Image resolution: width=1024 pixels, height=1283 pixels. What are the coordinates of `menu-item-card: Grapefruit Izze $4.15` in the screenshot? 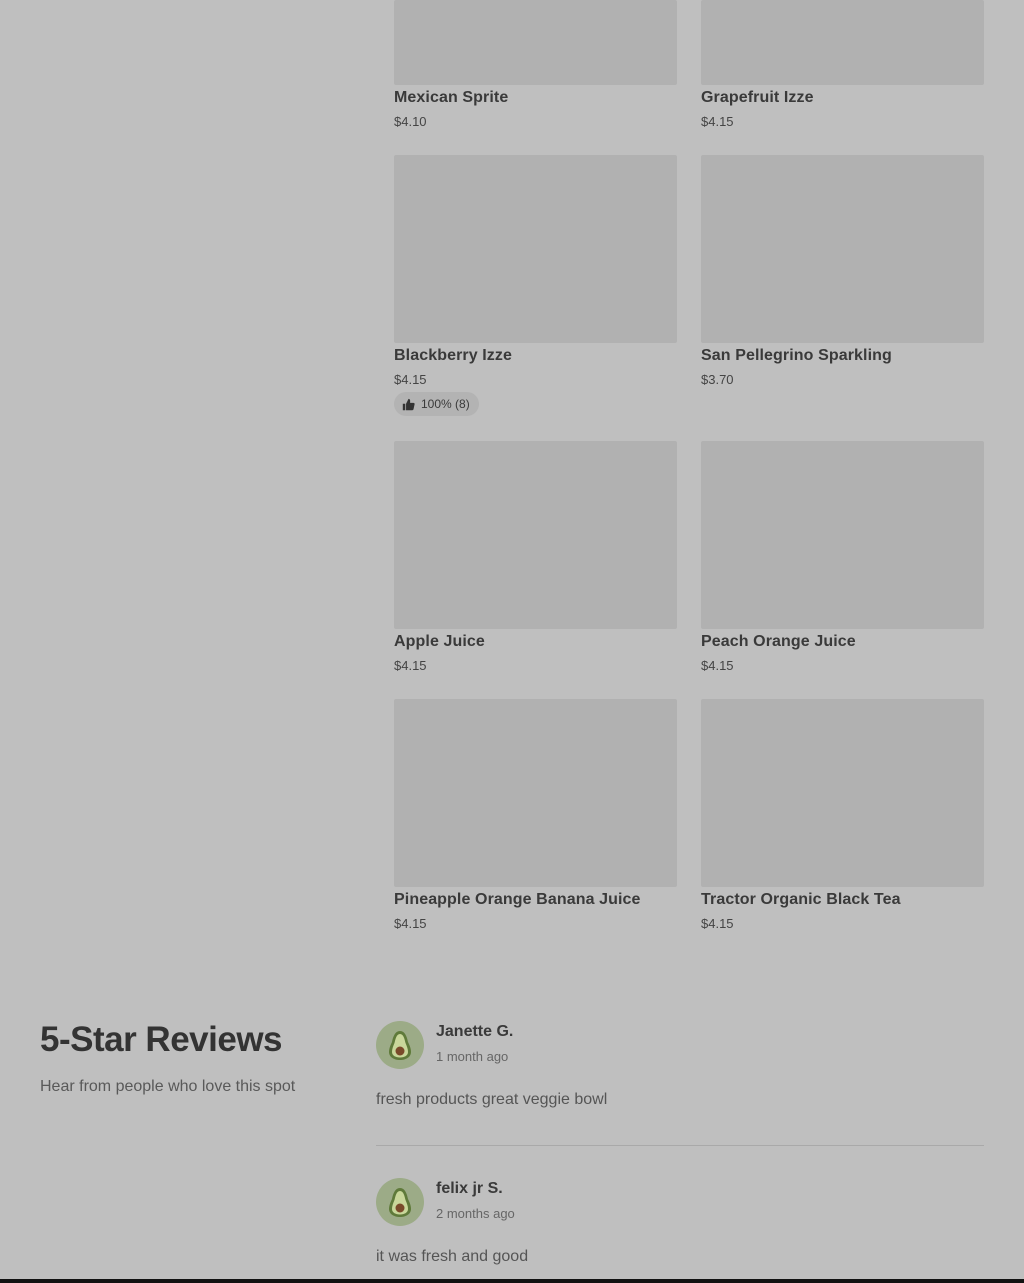 It's located at (842, 67).